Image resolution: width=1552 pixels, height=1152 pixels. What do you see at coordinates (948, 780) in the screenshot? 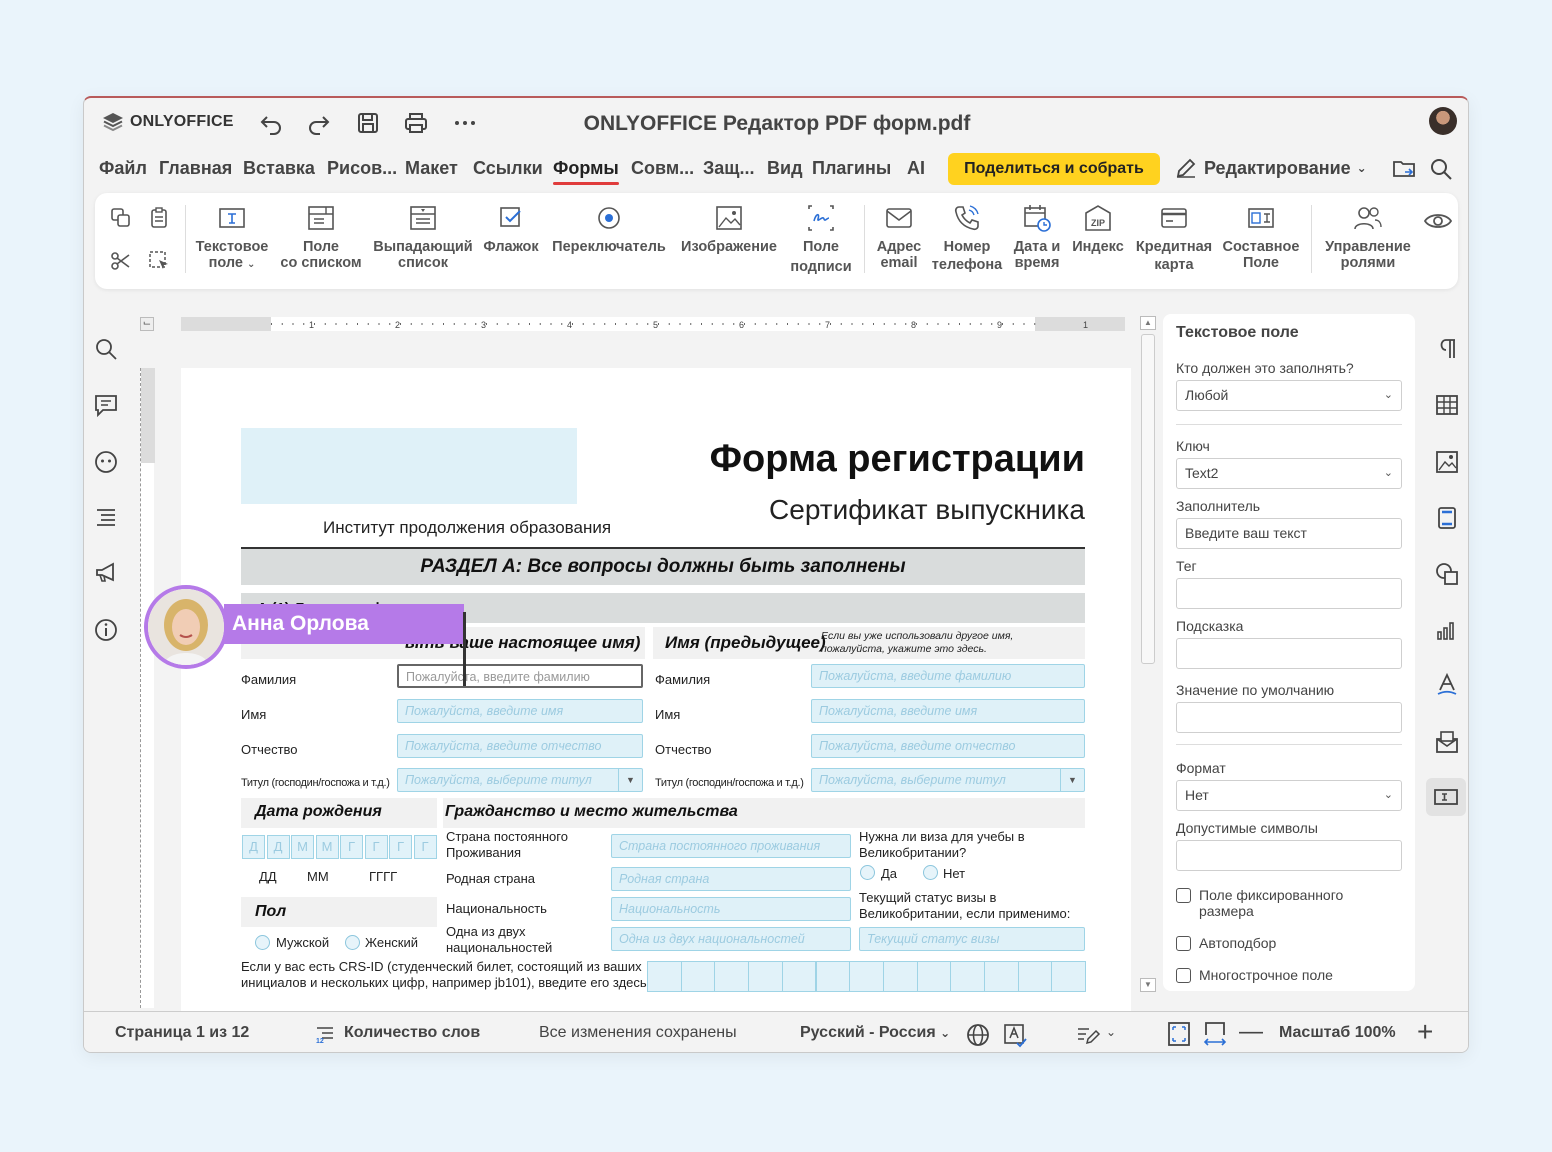
I see `prev-title-dropdown: Пожалуйста, выберите титул ▼` at bounding box center [948, 780].